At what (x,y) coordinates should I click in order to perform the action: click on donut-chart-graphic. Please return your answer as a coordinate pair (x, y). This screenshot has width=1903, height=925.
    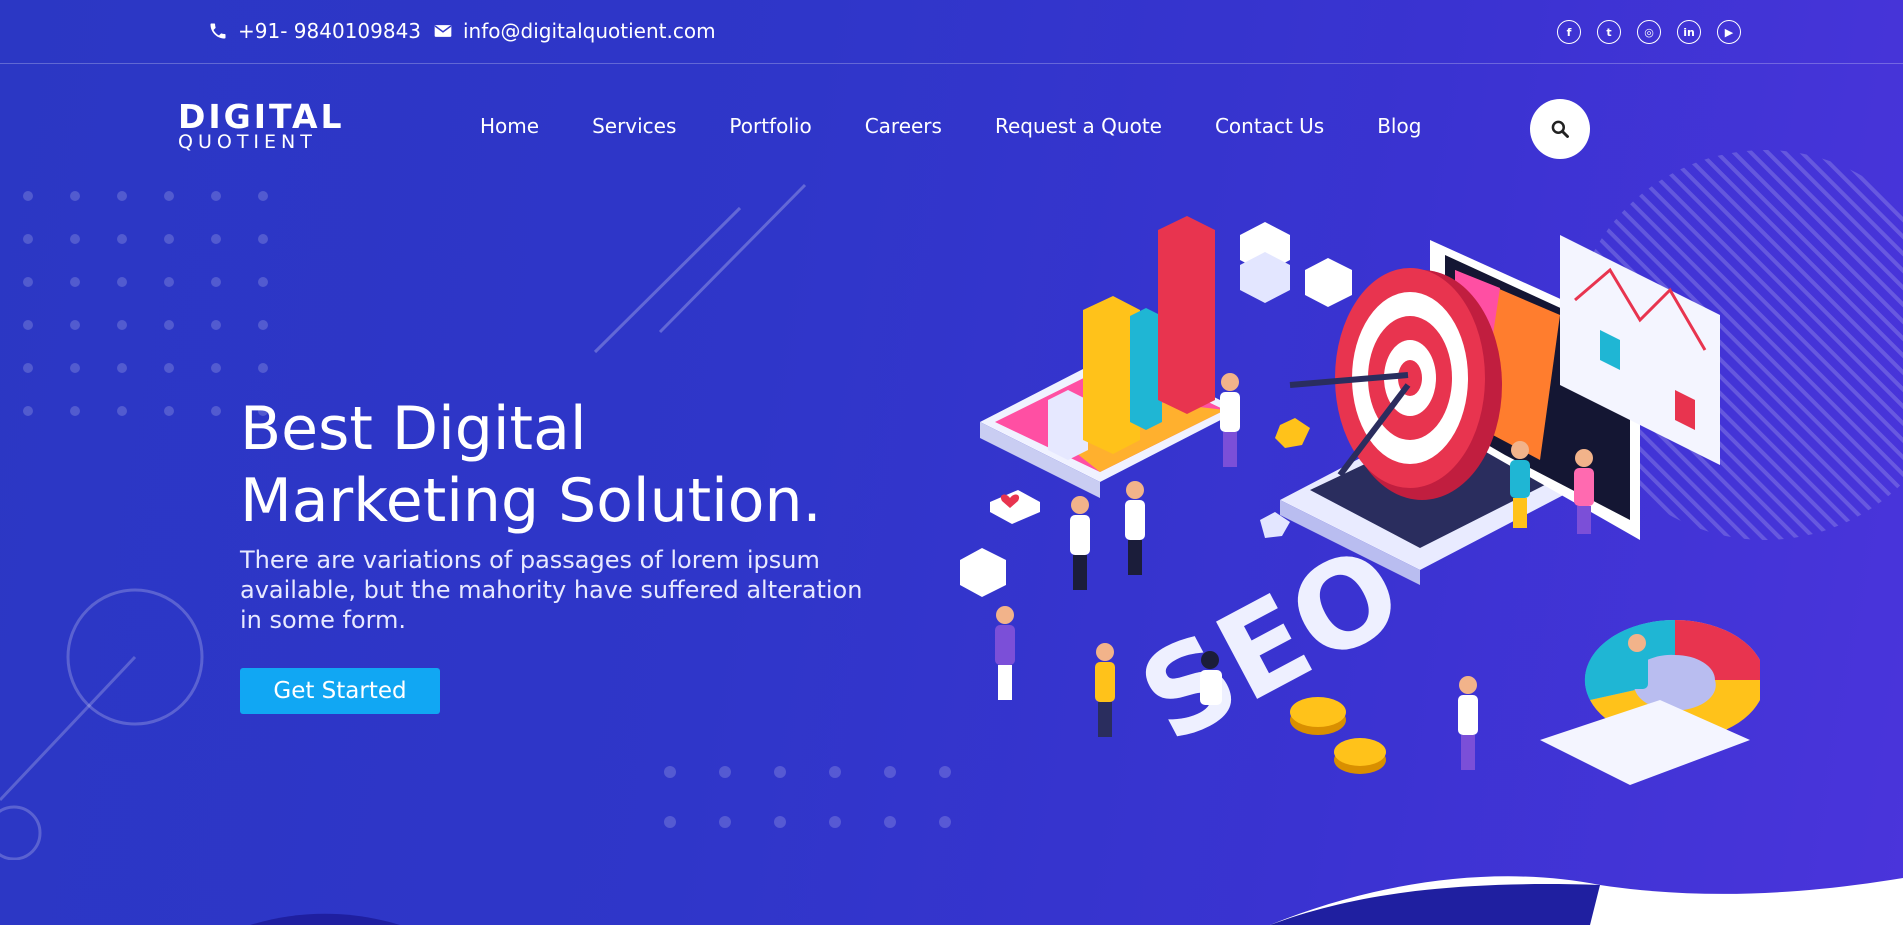
    Looking at the image, I should click on (1650, 702).